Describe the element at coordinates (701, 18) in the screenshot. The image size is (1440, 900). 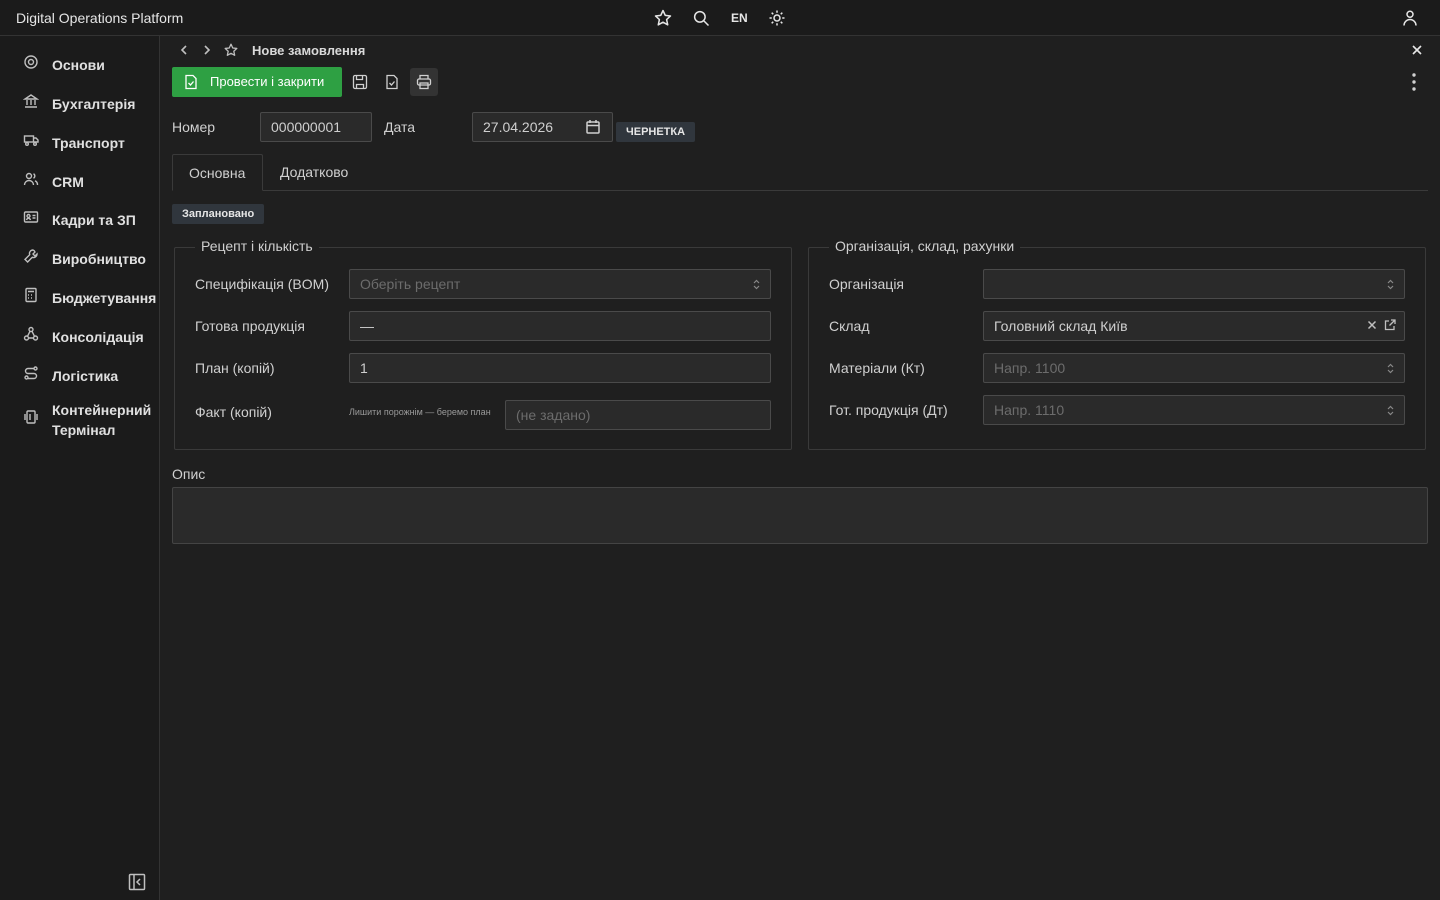
I see `search-icon` at that location.